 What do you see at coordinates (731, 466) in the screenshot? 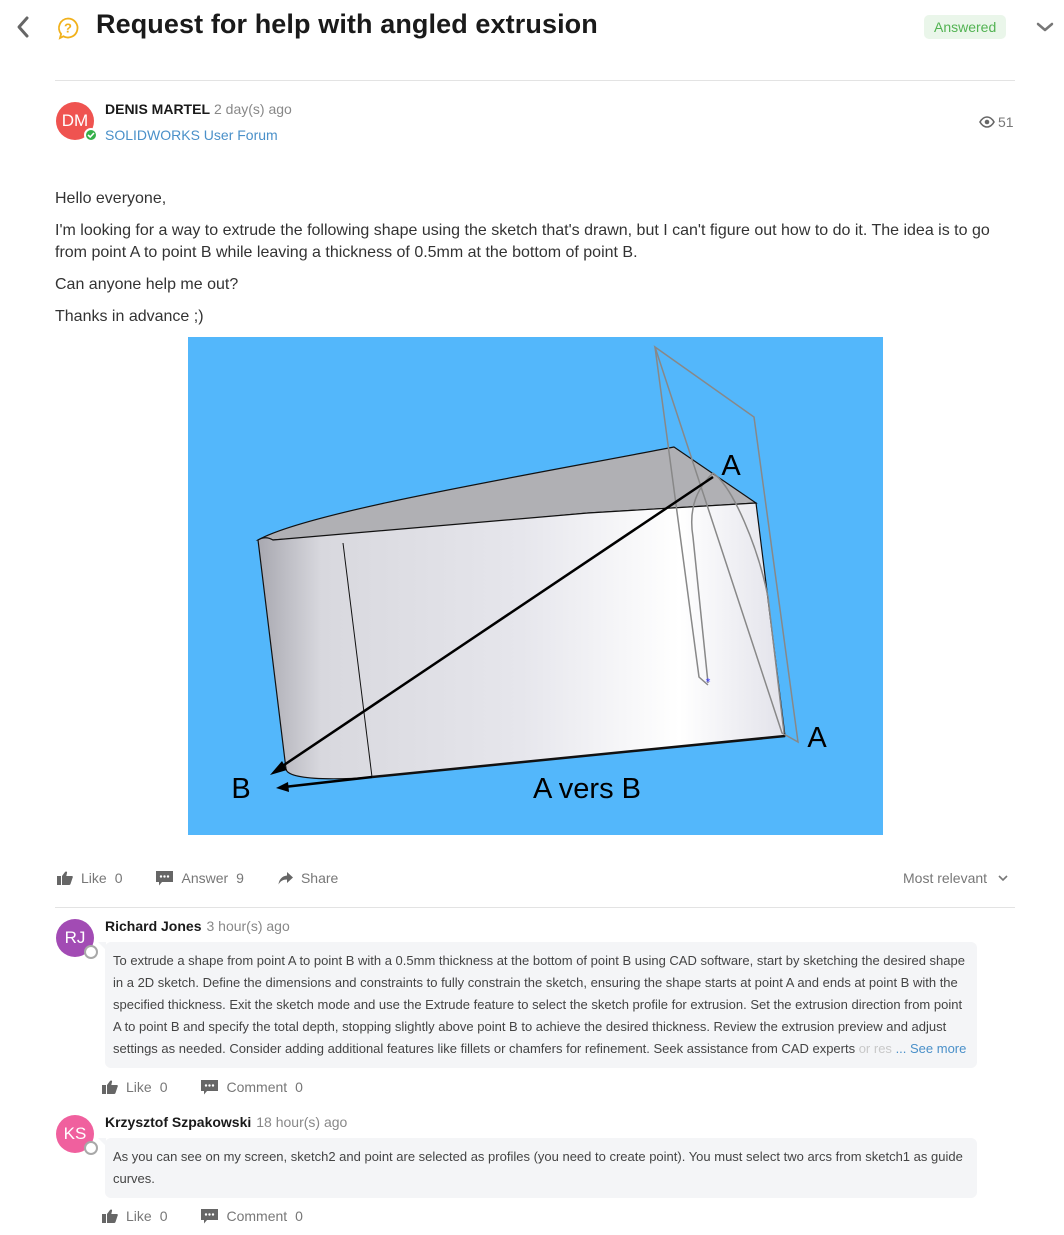
I see `label-a-top: A` at bounding box center [731, 466].